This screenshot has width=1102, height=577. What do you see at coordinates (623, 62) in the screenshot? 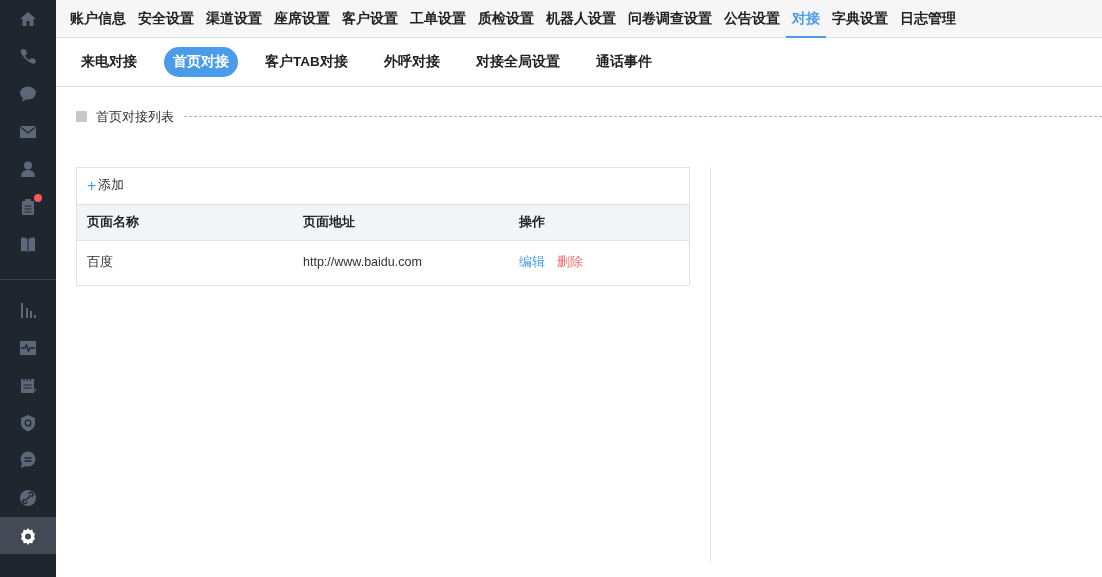
I see `sub-tab: 通话事件` at bounding box center [623, 62].